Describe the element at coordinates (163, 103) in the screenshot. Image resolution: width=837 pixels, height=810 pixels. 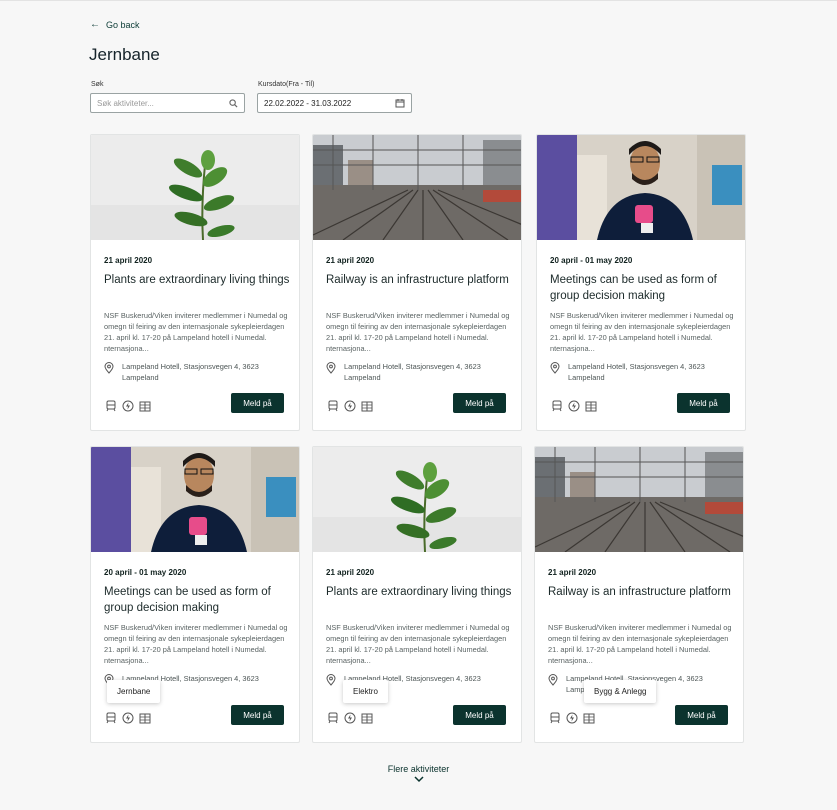
I see `search-input` at that location.